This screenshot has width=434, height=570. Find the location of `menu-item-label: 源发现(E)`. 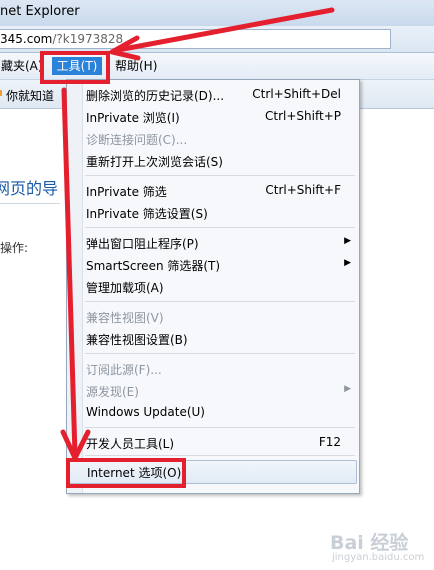

menu-item-label: 源发现(E) is located at coordinates (112, 392).